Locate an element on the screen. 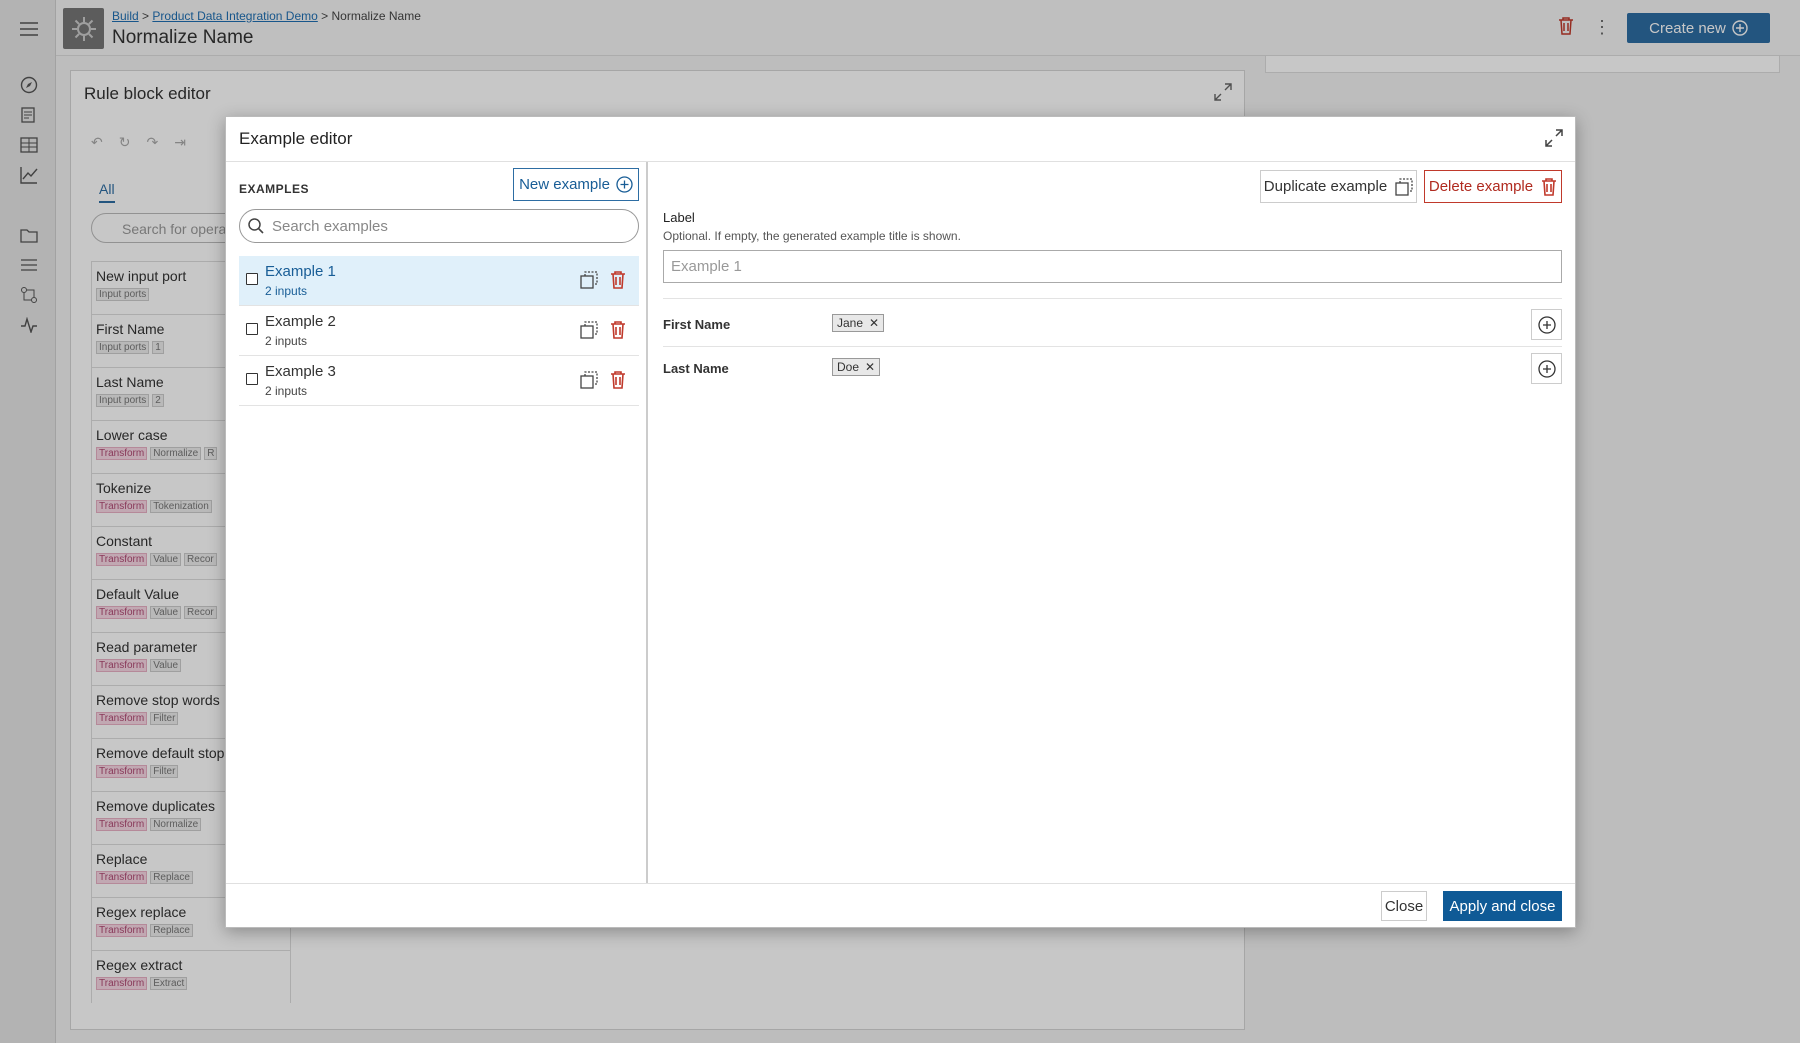 The height and width of the screenshot is (1043, 1800). new-example-button: New example is located at coordinates (576, 184).